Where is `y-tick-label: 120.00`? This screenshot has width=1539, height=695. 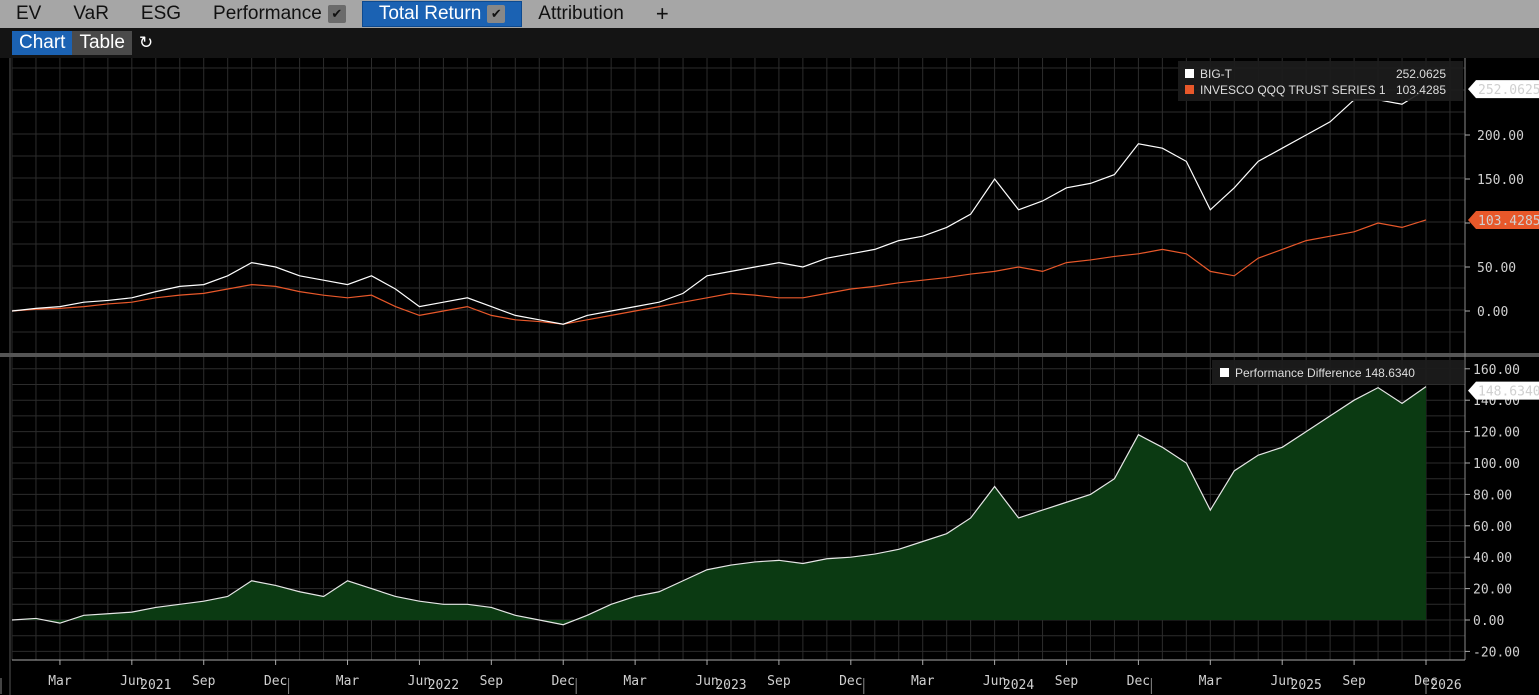
y-tick-label: 120.00 is located at coordinates (1496, 433).